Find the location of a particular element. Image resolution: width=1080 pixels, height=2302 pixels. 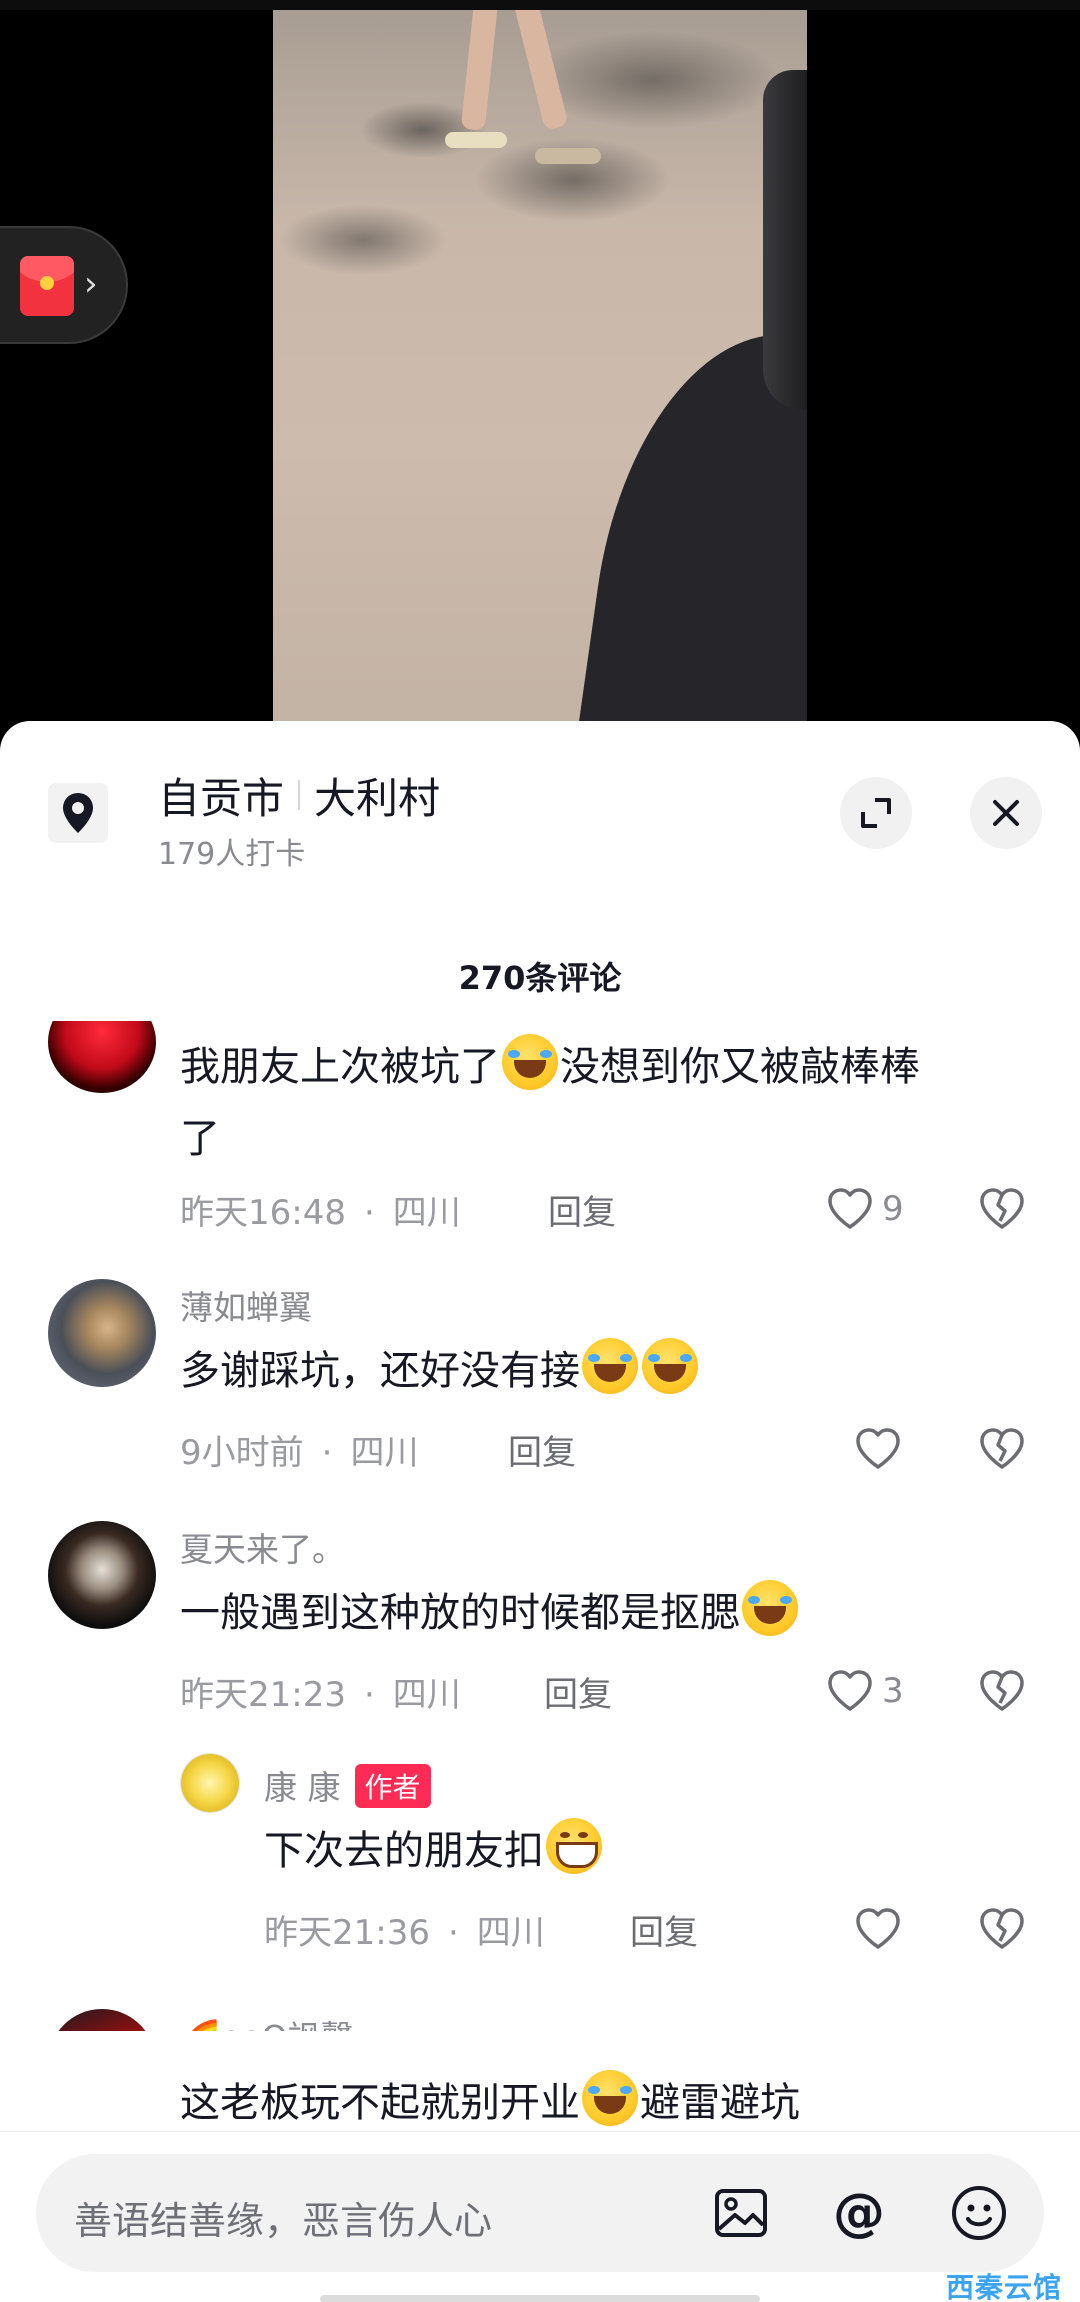

like-count: 3 is located at coordinates (893, 1691).